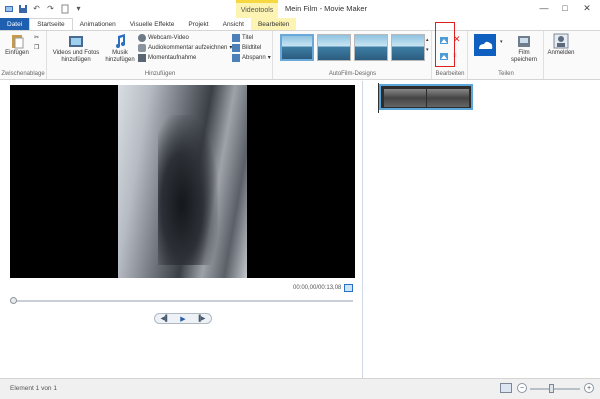  I want to click on camera-icon, so click(142, 57).